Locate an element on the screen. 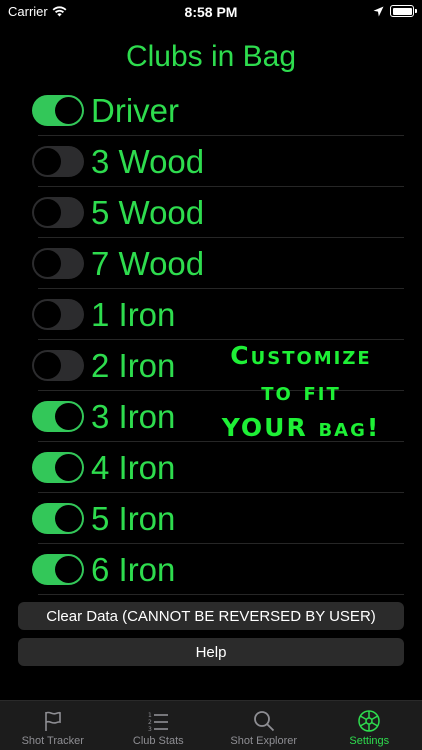 Image resolution: width=422 pixels, height=750 pixels. toggle-5-wood is located at coordinates (58, 212).